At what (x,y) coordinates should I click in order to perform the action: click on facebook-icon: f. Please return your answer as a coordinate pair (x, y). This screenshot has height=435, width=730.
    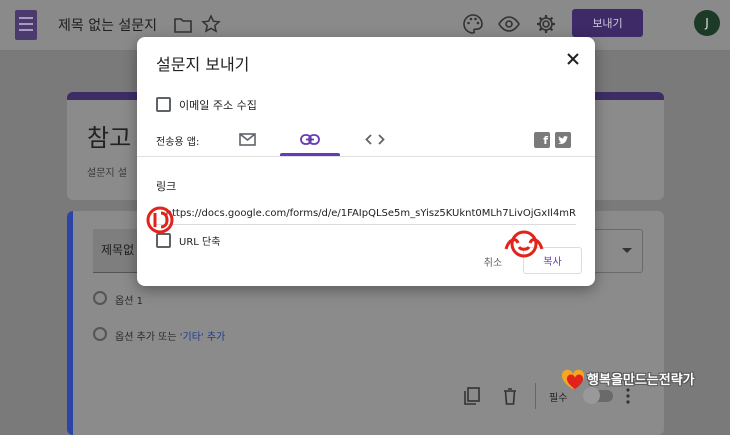
    Looking at the image, I should click on (542, 140).